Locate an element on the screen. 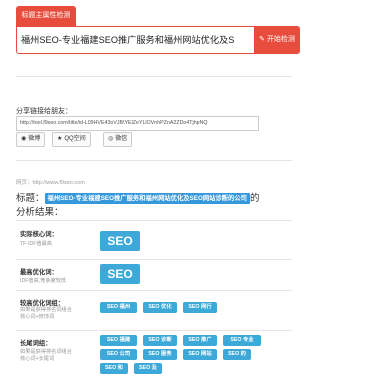 Image resolution: width=365 pixels, height=380 pixels. row-label: 长尾词组： is located at coordinates (36, 343).